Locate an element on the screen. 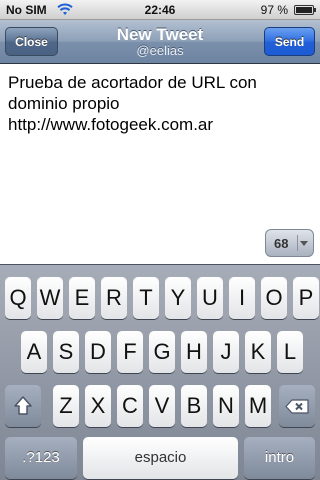 The height and width of the screenshot is (480, 320). shift-icon is located at coordinates (23, 406).